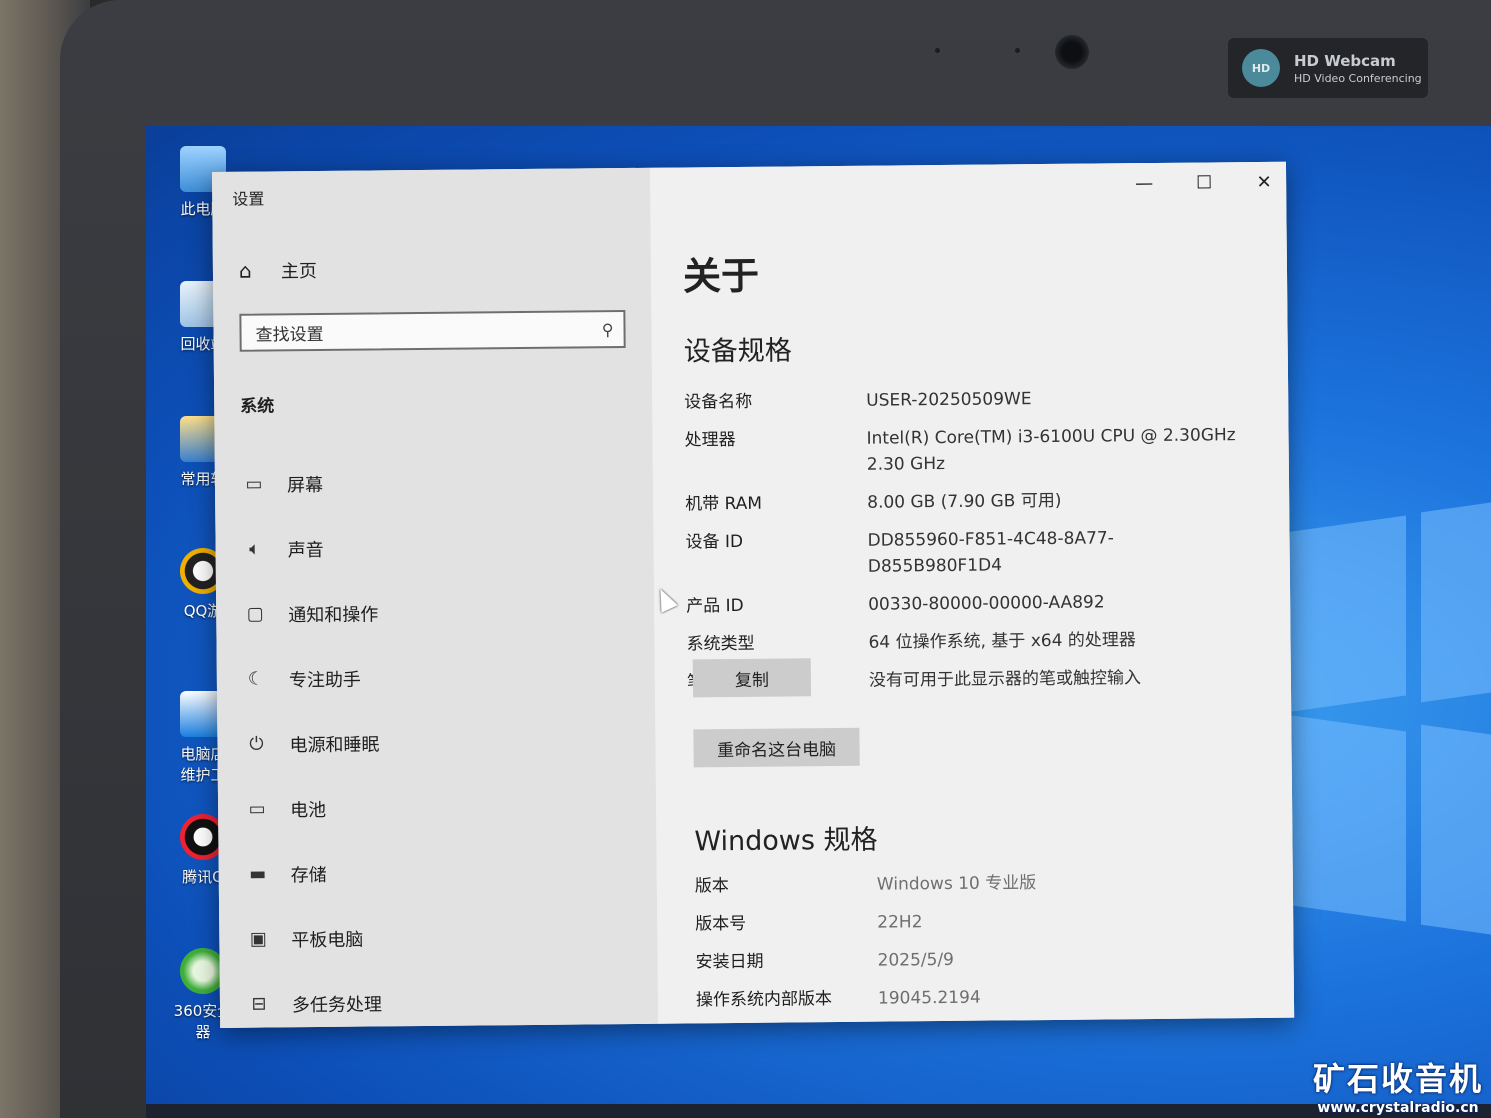 The width and height of the screenshot is (1491, 1118). What do you see at coordinates (986, 603) in the screenshot?
I see `spec-value: 00330-80000-00000-AA892` at bounding box center [986, 603].